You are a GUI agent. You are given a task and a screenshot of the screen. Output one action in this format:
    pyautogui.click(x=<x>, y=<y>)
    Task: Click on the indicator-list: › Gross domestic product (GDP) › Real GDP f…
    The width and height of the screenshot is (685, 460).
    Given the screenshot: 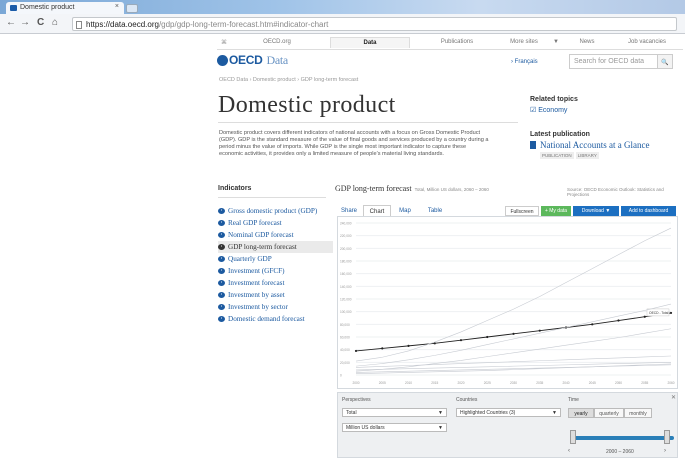 What is the action you would take?
    pyautogui.click(x=275, y=265)
    